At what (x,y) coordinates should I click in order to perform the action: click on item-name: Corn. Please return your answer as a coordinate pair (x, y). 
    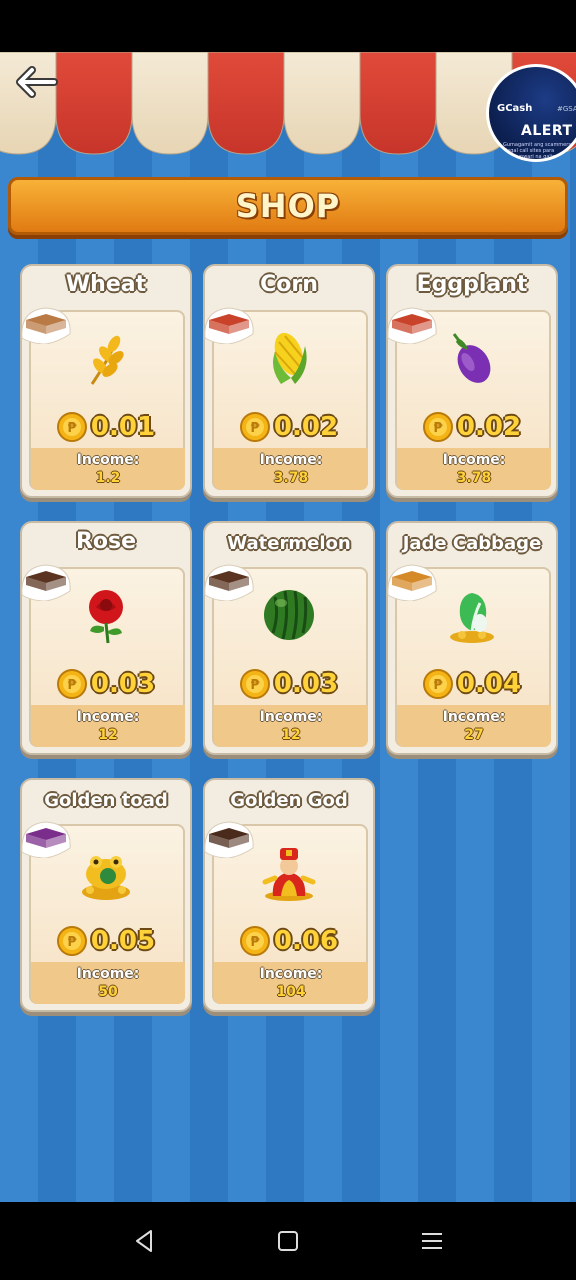
    Looking at the image, I should click on (289, 284).